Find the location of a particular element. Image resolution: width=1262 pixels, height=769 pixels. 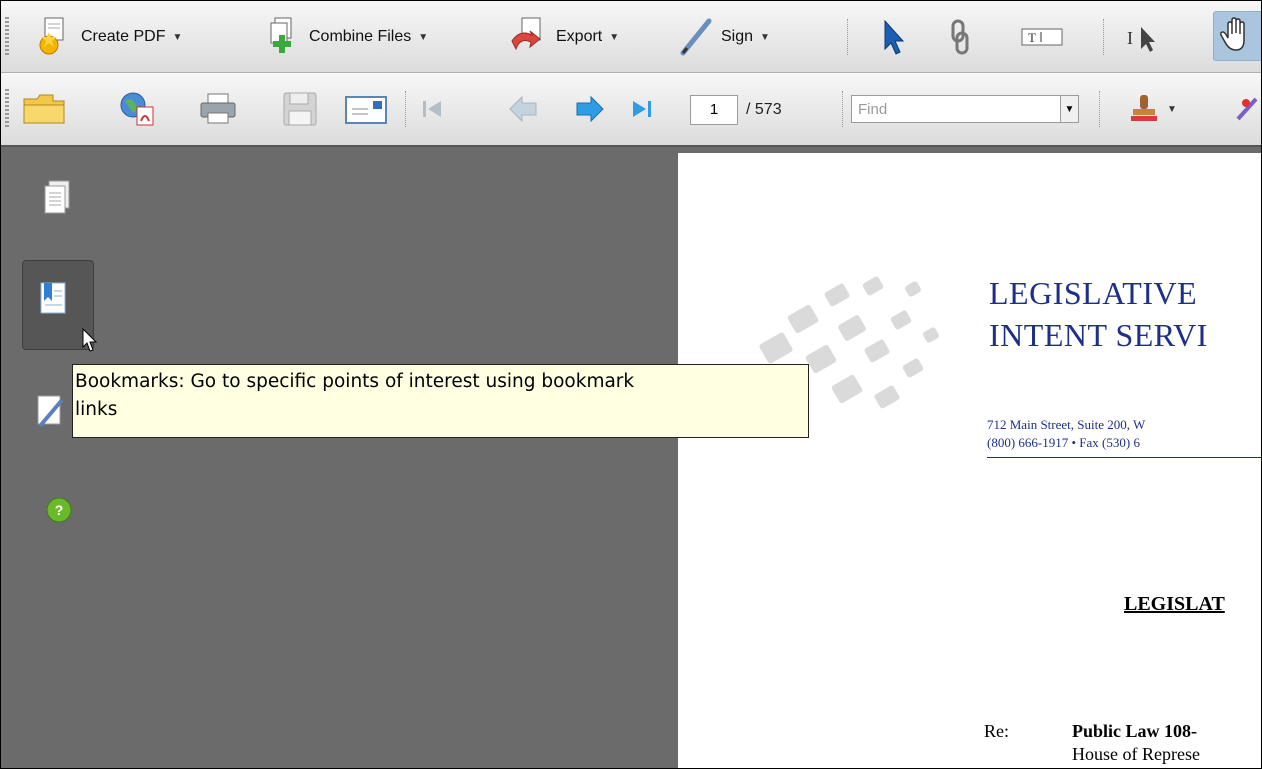

combine-files-label: Combine Files is located at coordinates (360, 36).